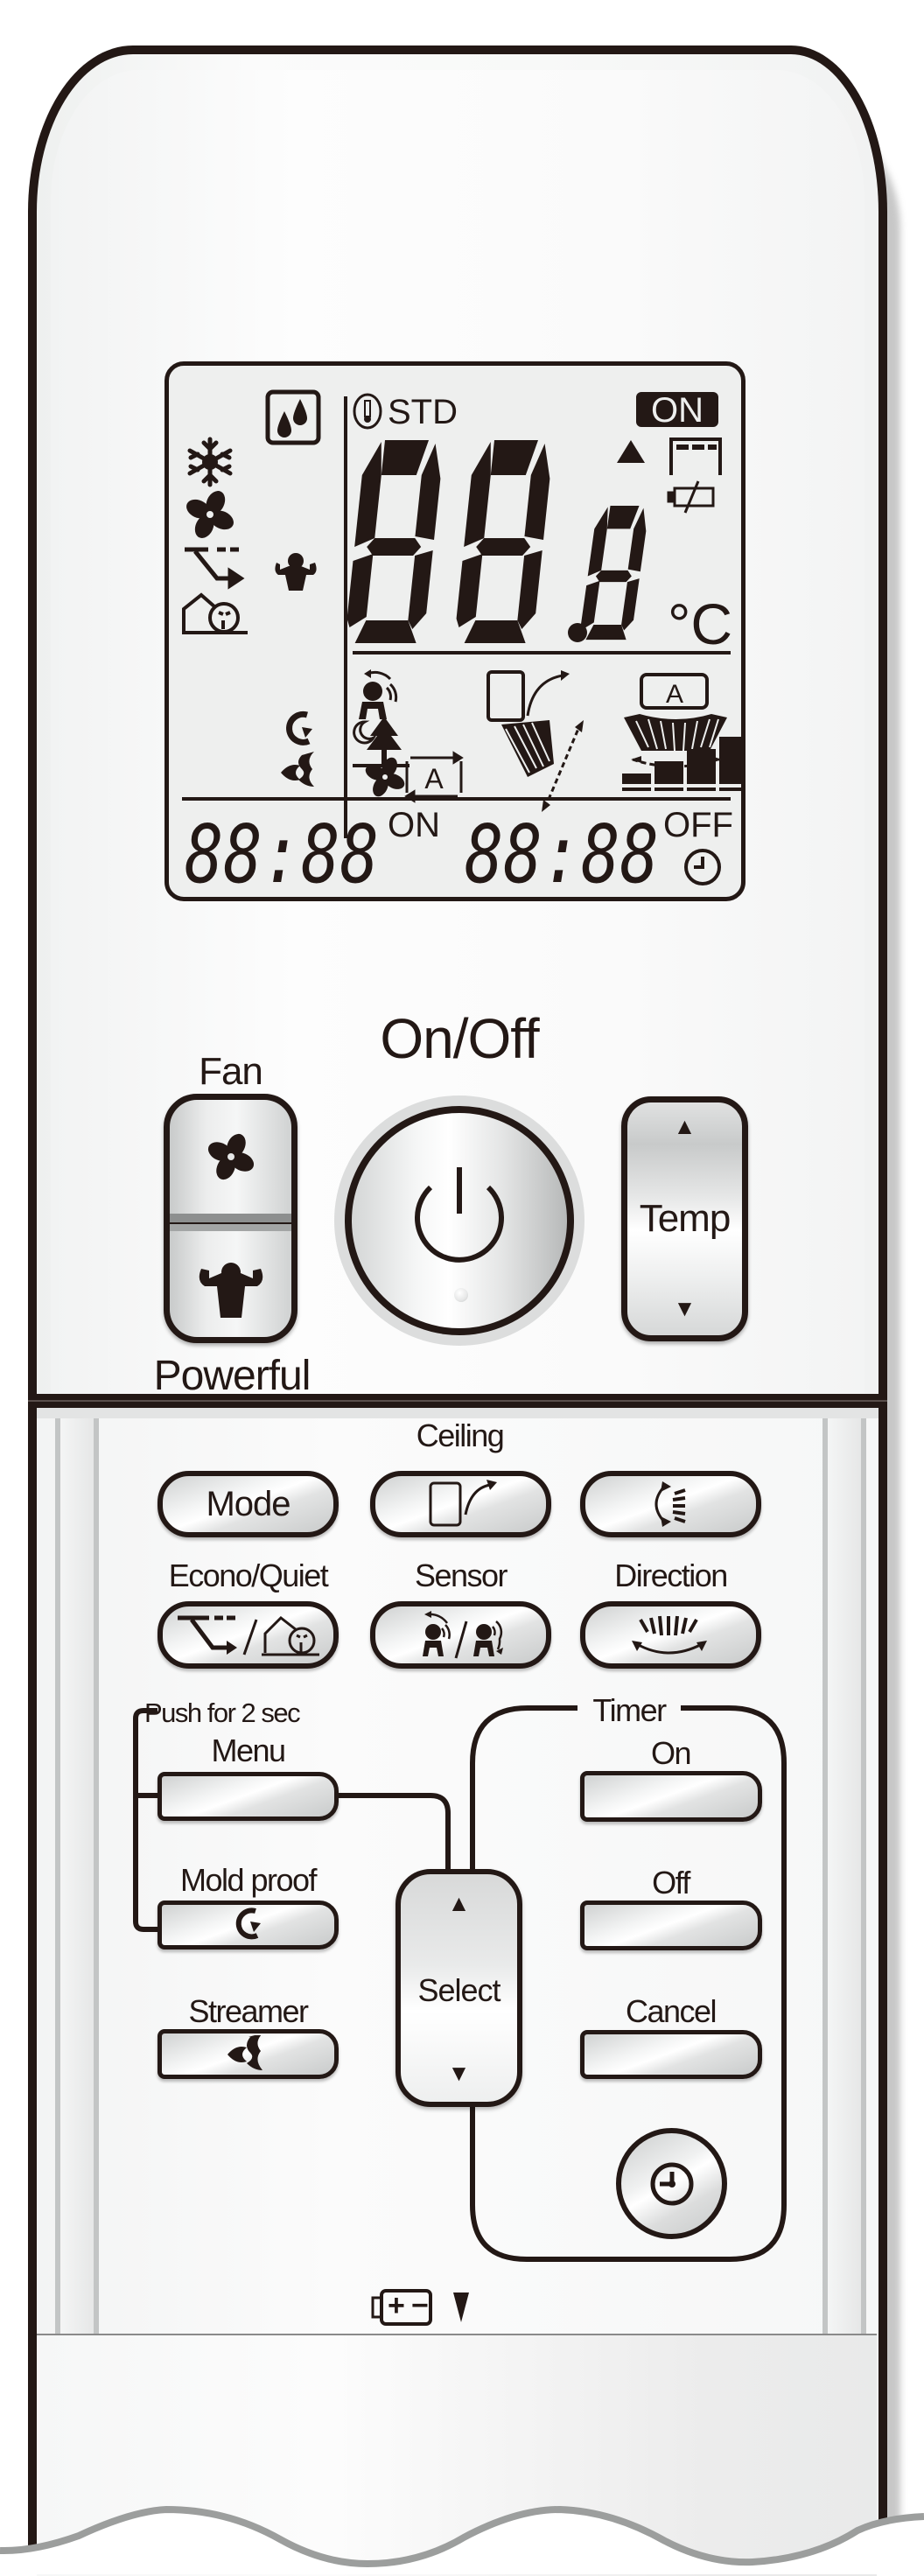 The image size is (924, 2576). Describe the element at coordinates (445, 2307) in the screenshot. I see `battery-direction-indicator: + −` at that location.